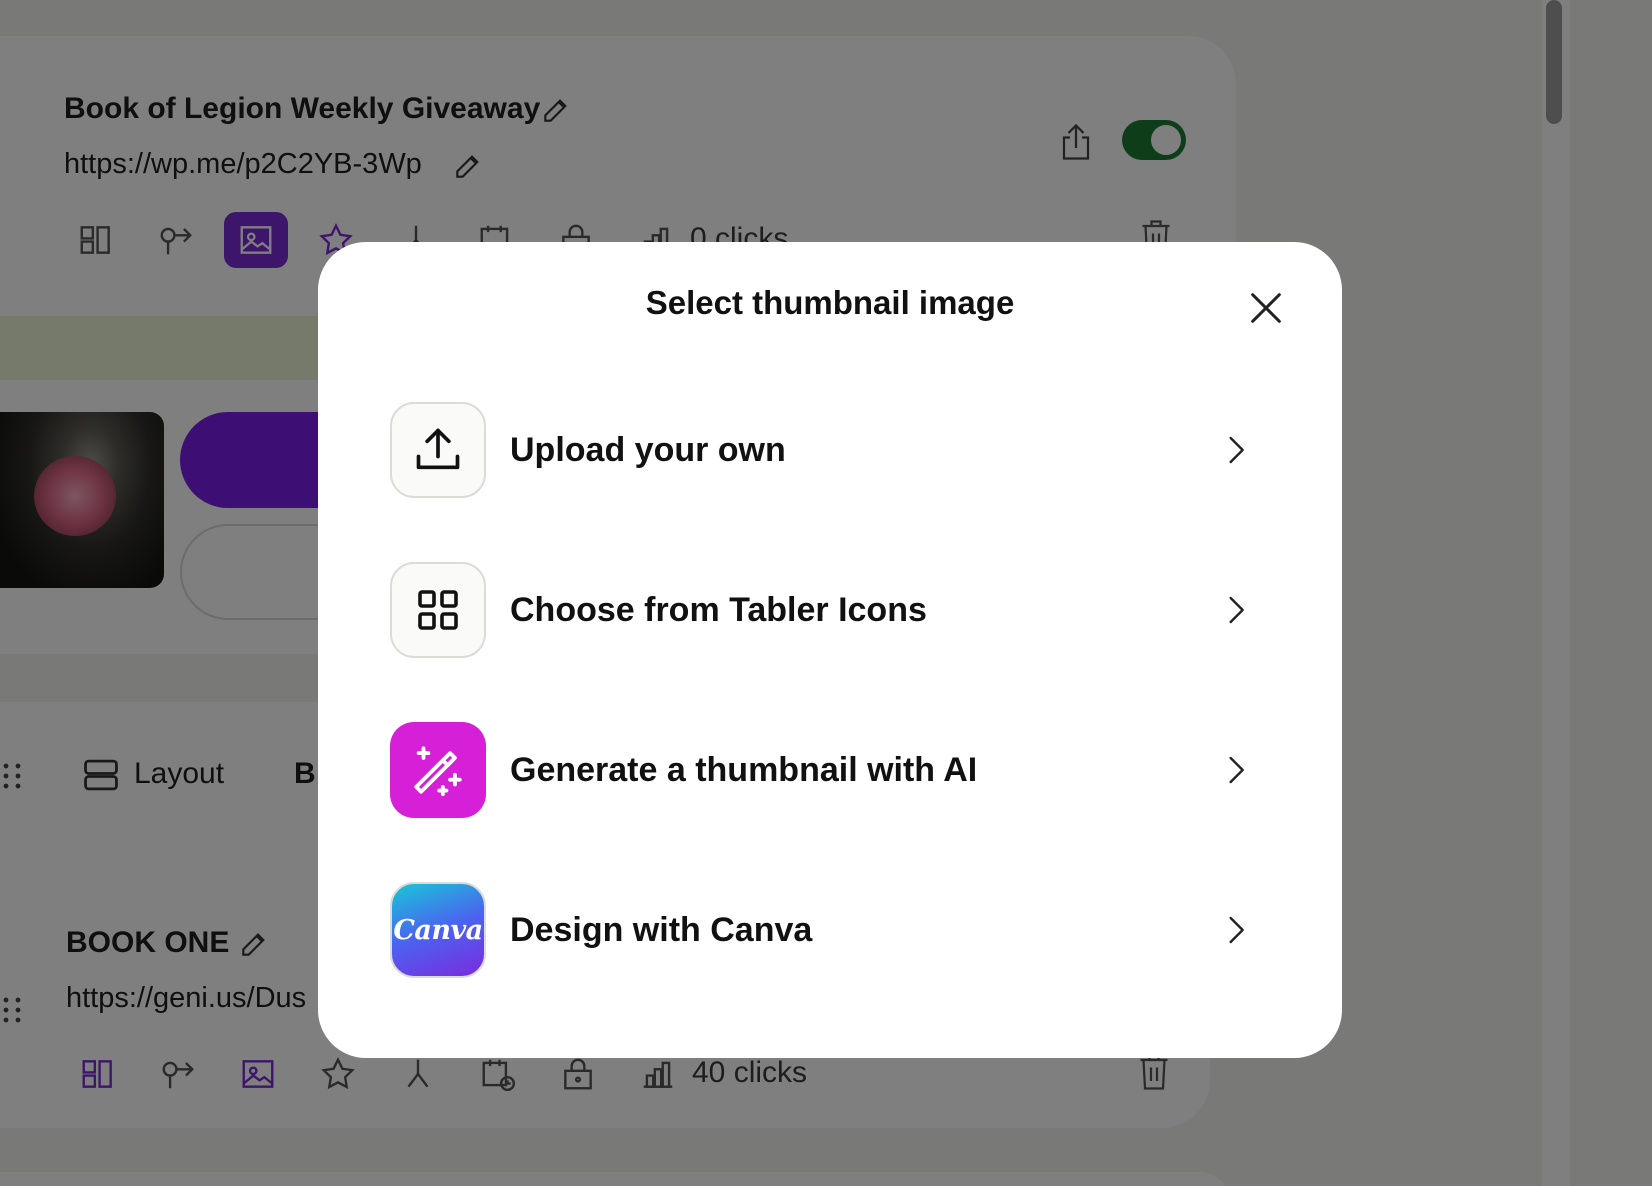 The image size is (1652, 1186). Describe the element at coordinates (830, 450) in the screenshot. I see `option-upload-your-own: Upload your own` at that location.